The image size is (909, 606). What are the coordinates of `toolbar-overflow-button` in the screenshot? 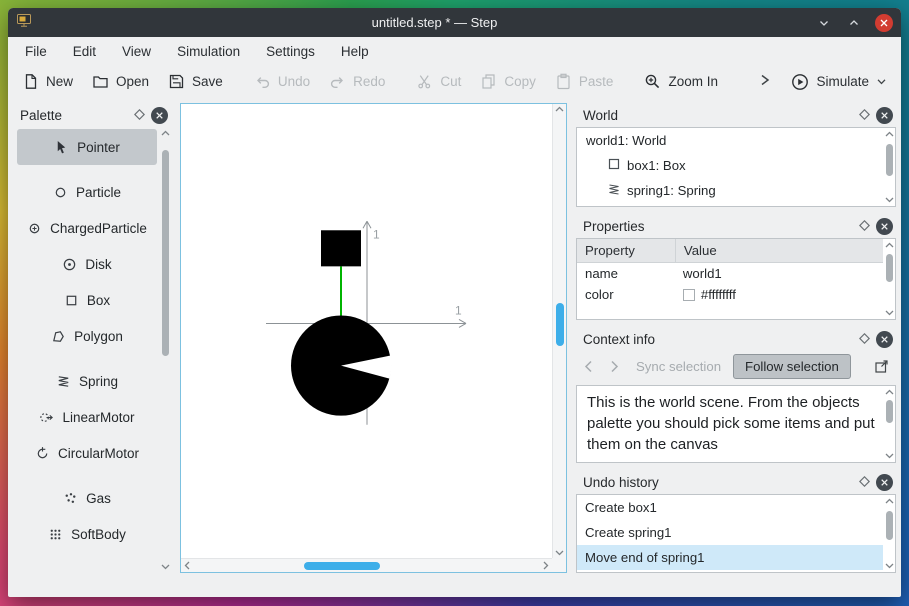 It's located at (765, 81).